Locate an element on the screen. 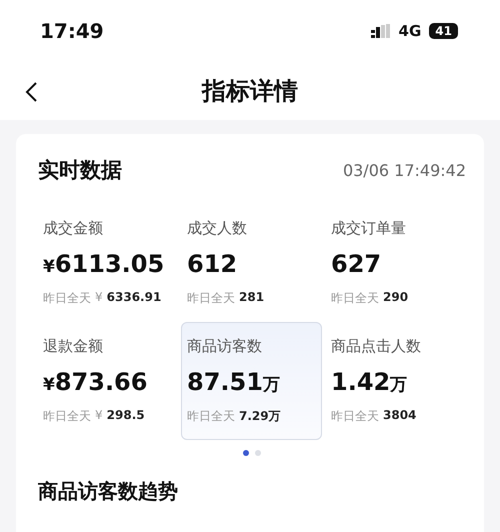 The height and width of the screenshot is (532, 500). metric-value: 627 is located at coordinates (356, 264).